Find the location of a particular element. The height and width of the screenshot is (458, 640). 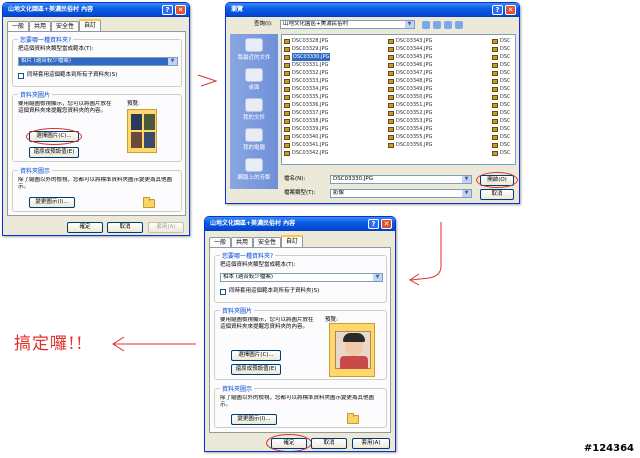

file-item: DSC03338.JPG is located at coordinates (307, 121).